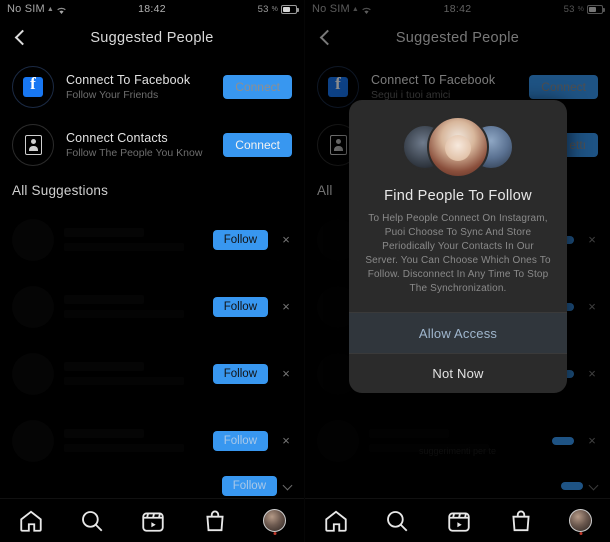 This screenshot has height=542, width=610. I want to click on connect-facebook-texts: Connect To Facebook Follow Your Friends, so click(138, 87).